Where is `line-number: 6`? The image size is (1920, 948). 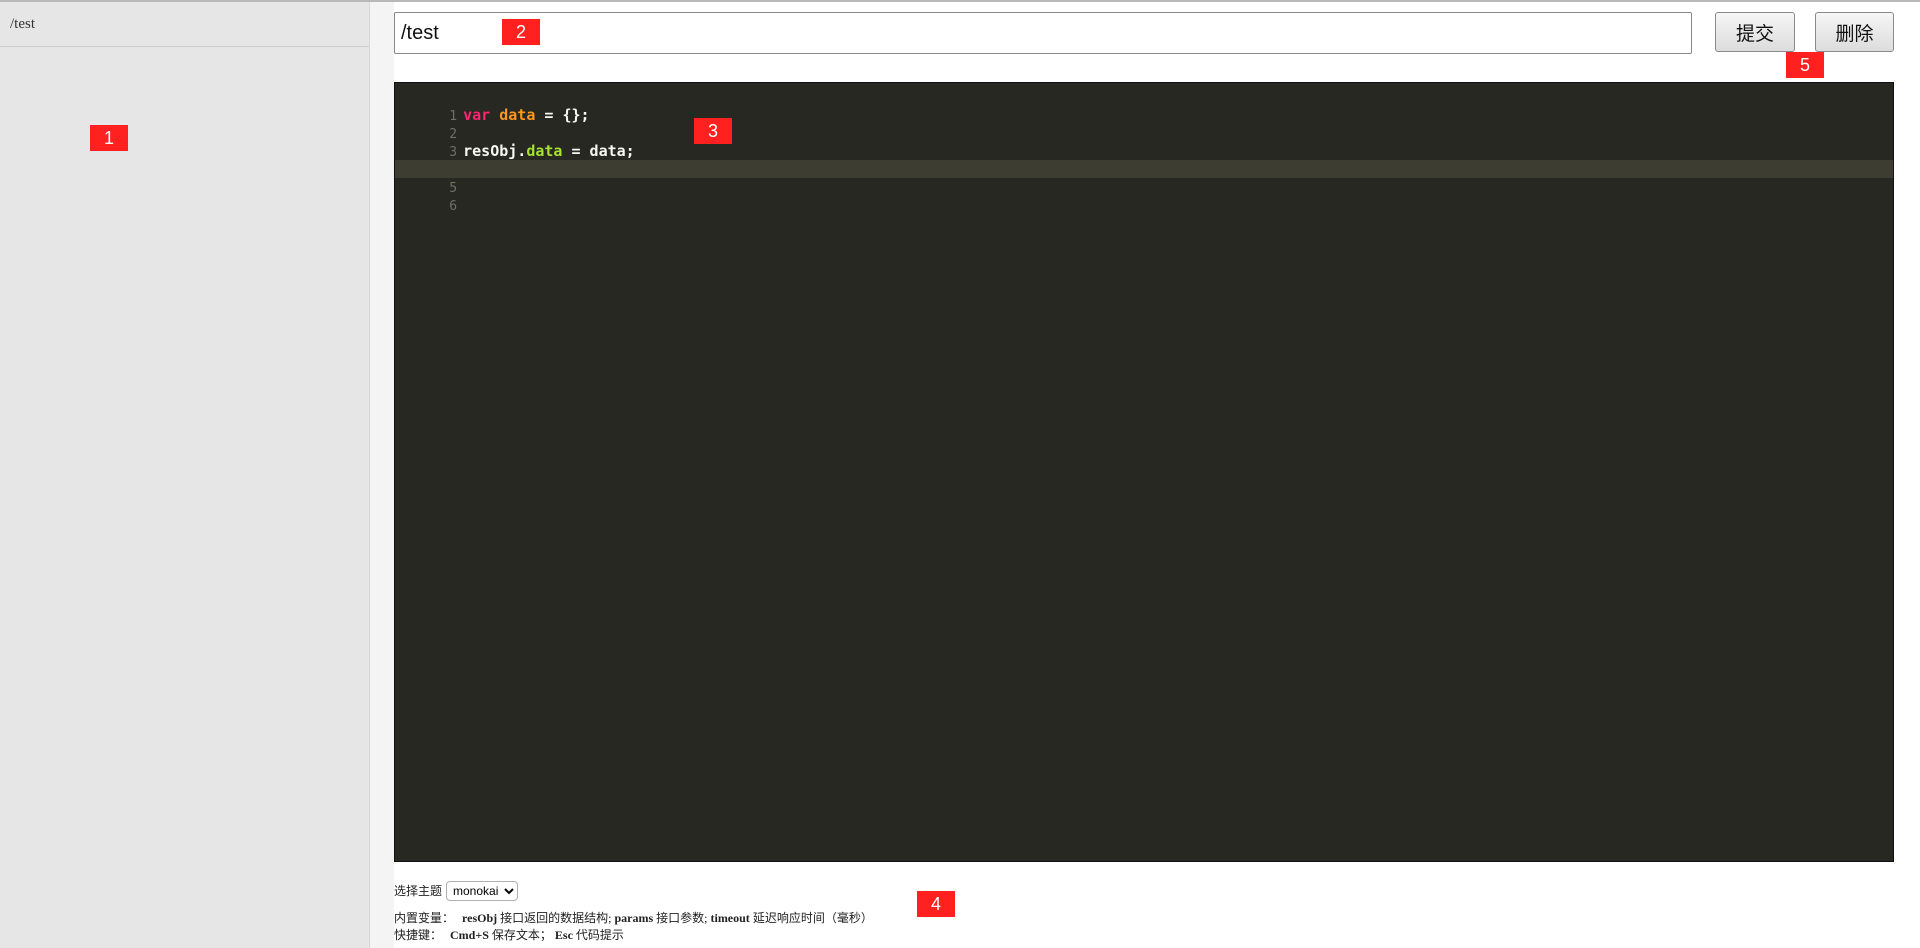
line-number: 6 is located at coordinates (453, 206).